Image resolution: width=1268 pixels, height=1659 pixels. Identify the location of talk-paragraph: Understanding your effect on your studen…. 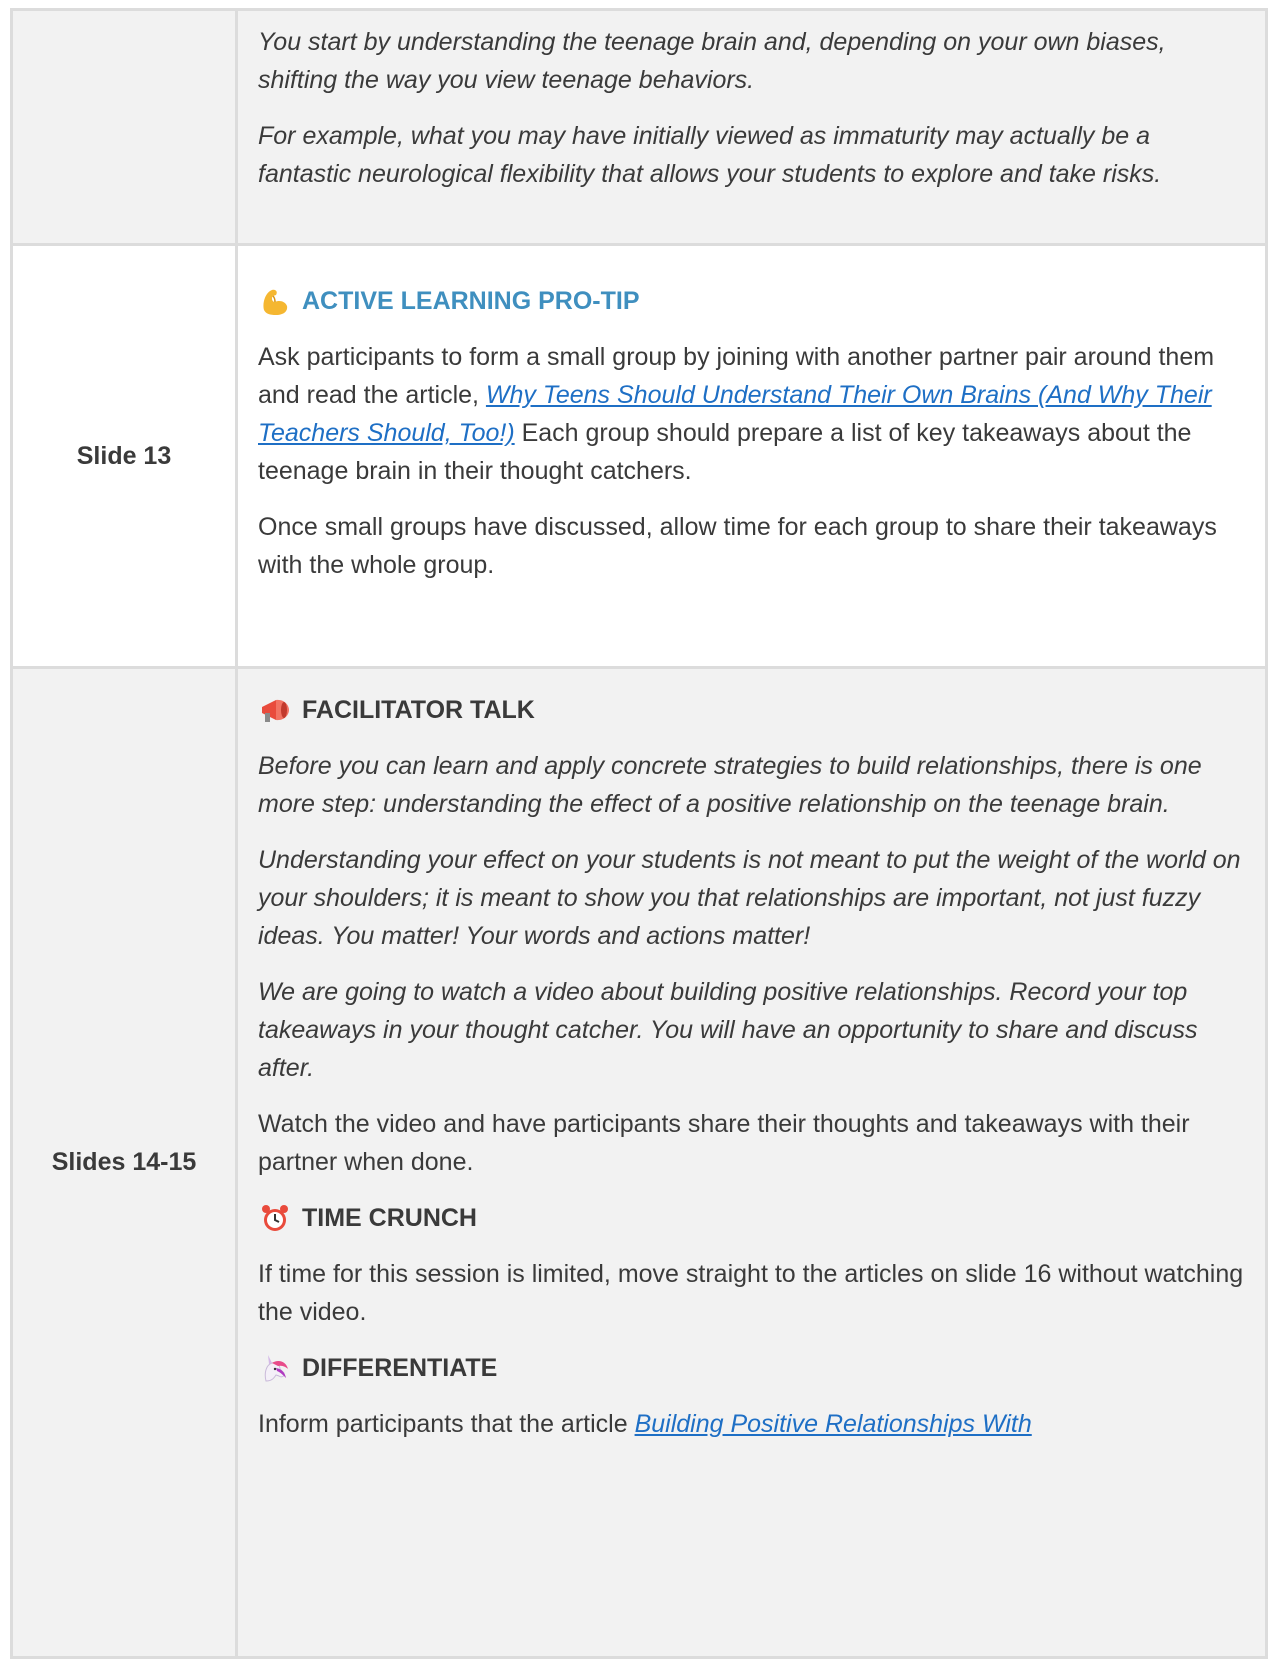
(749, 898).